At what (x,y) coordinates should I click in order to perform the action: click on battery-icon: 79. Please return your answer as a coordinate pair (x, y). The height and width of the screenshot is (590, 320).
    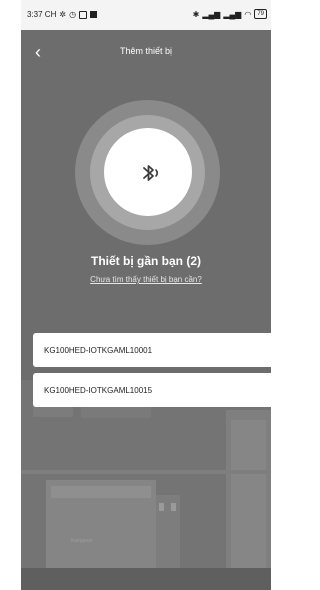
    Looking at the image, I should click on (260, 14).